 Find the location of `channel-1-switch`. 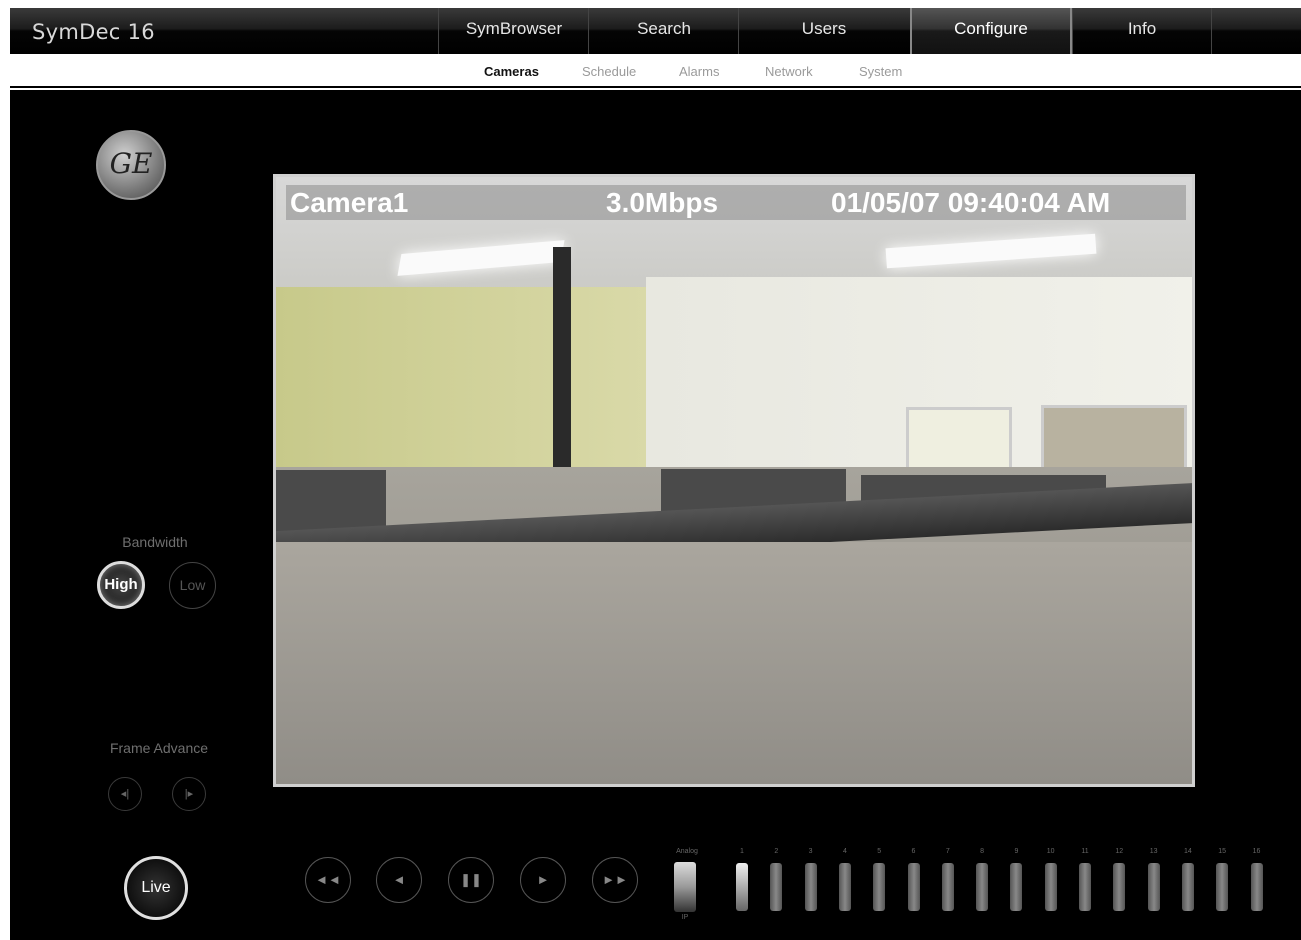

channel-1-switch is located at coordinates (742, 887).